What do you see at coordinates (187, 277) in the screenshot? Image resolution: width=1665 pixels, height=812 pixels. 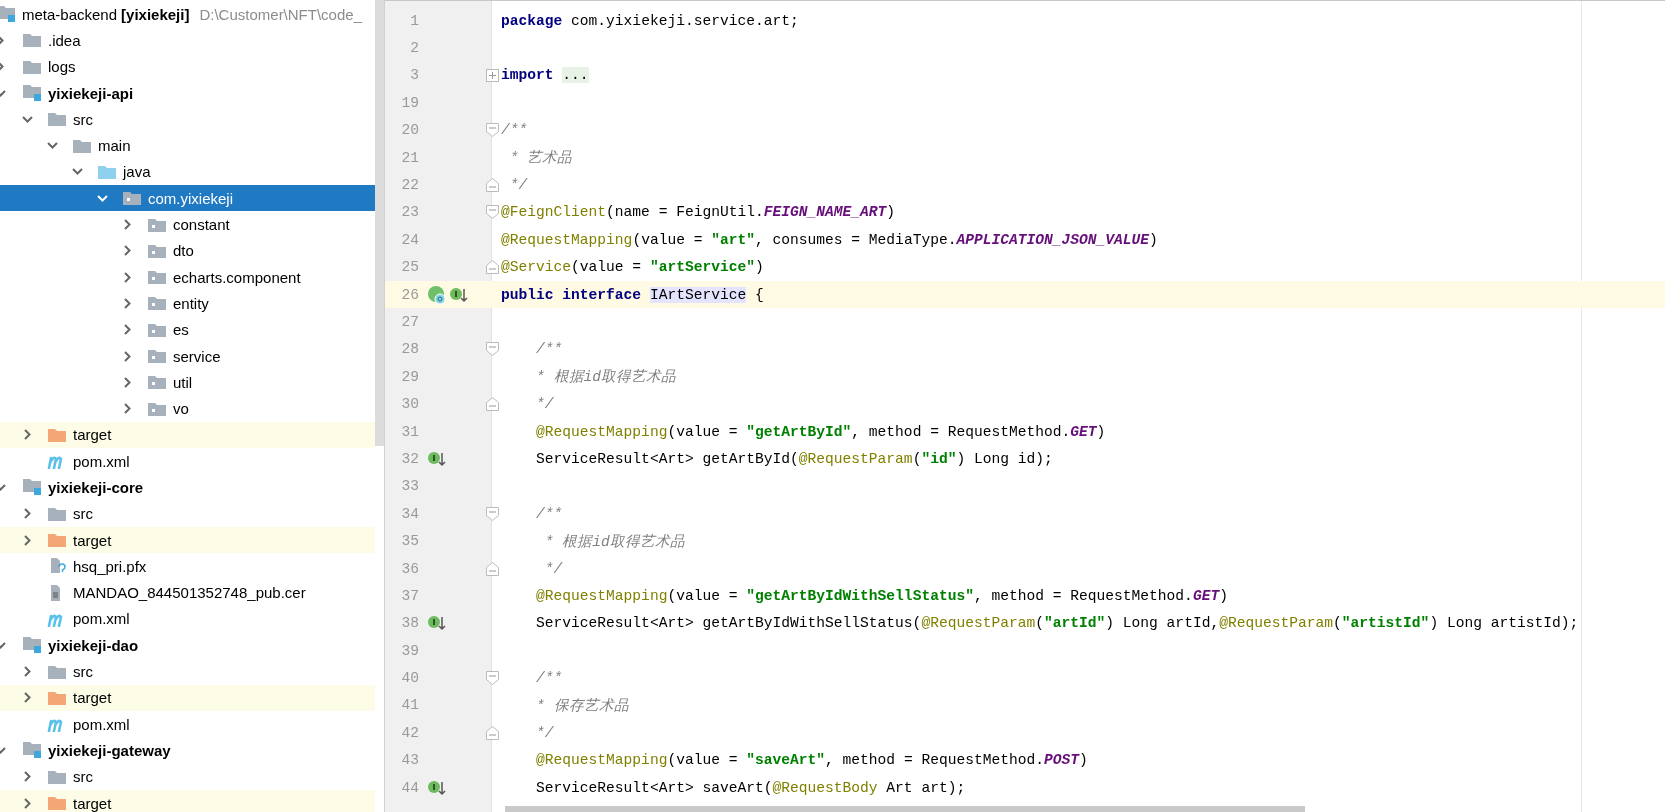 I see `tree-item: echarts.component` at bounding box center [187, 277].